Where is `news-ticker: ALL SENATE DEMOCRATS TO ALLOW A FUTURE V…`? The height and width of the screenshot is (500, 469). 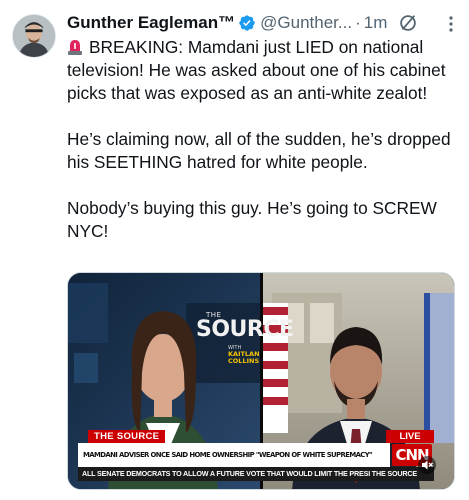 news-ticker: ALL SENATE DEMOCRATS TO ALLOW A FUTURE V… is located at coordinates (256, 474).